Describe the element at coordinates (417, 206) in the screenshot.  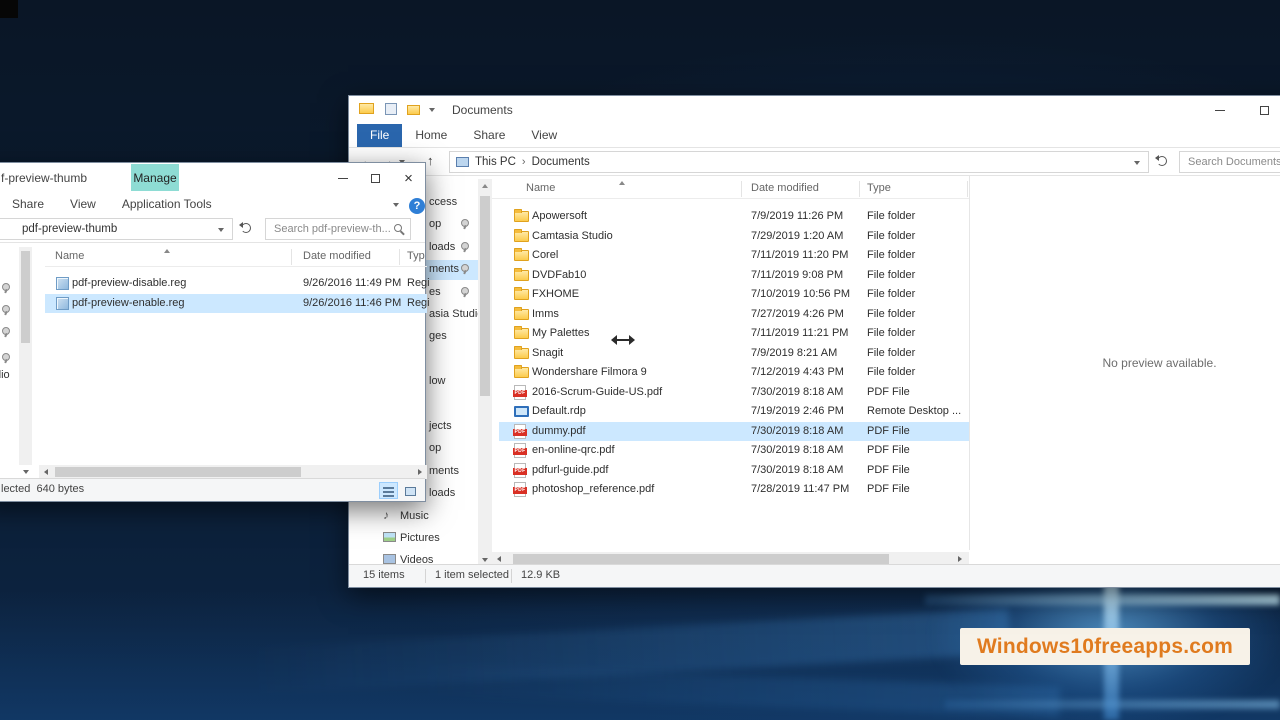
I see `help-icon: ?` at that location.